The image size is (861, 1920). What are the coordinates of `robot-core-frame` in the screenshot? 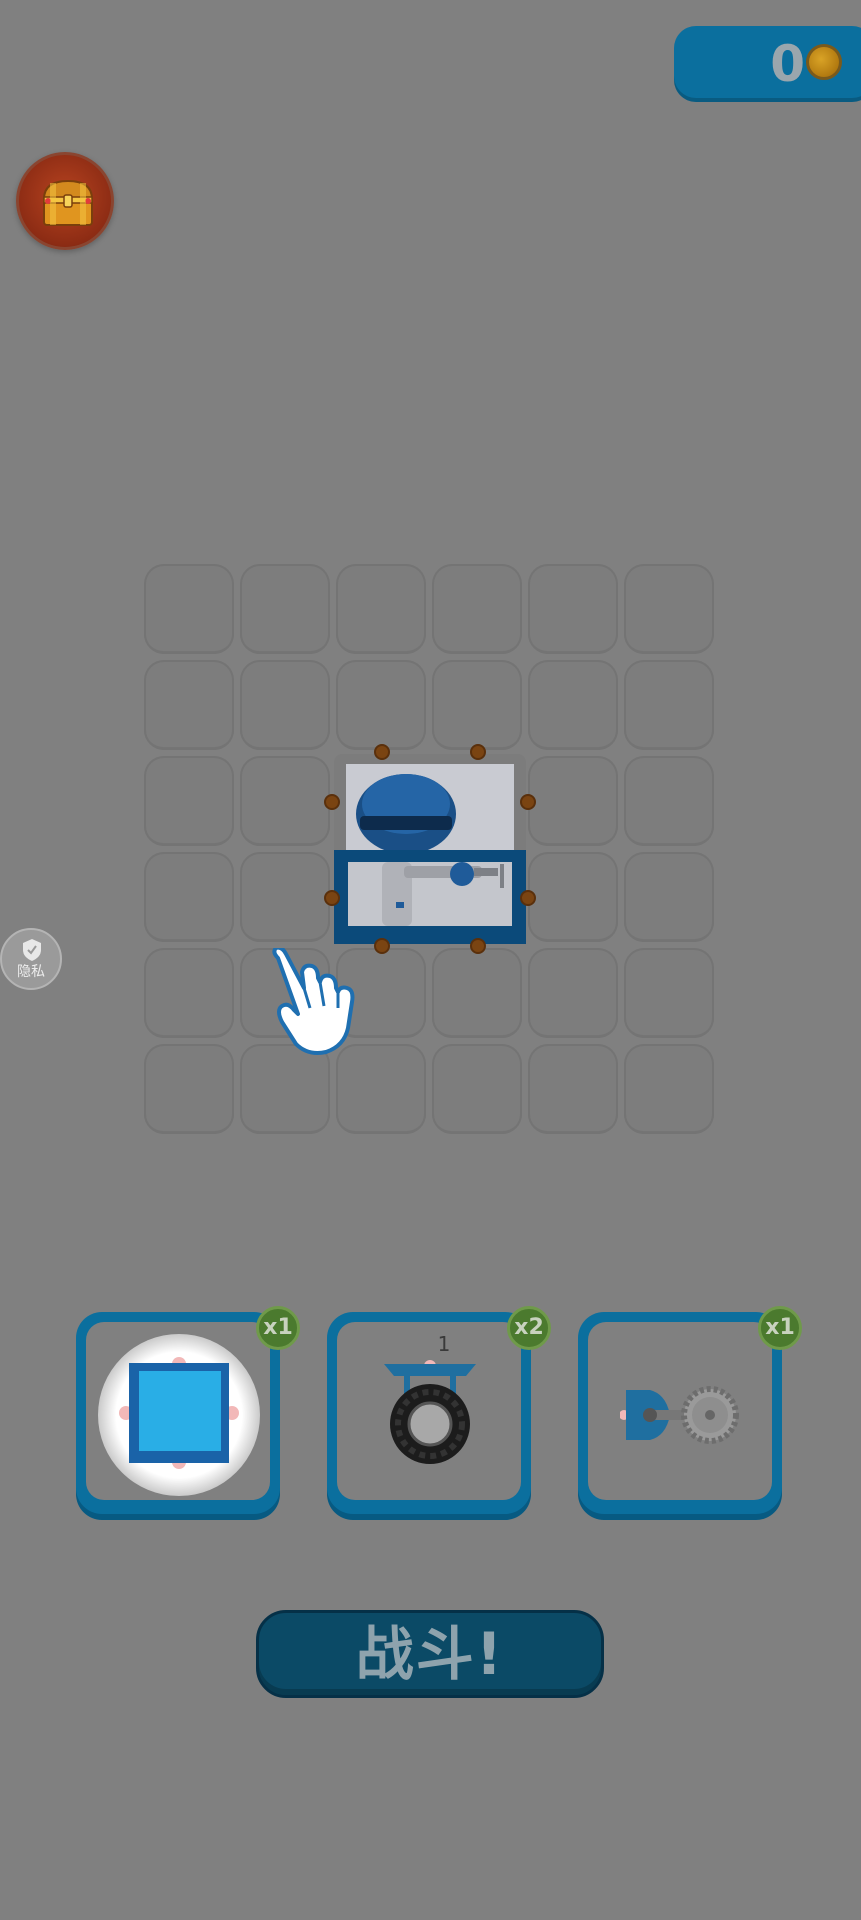 It's located at (430, 849).